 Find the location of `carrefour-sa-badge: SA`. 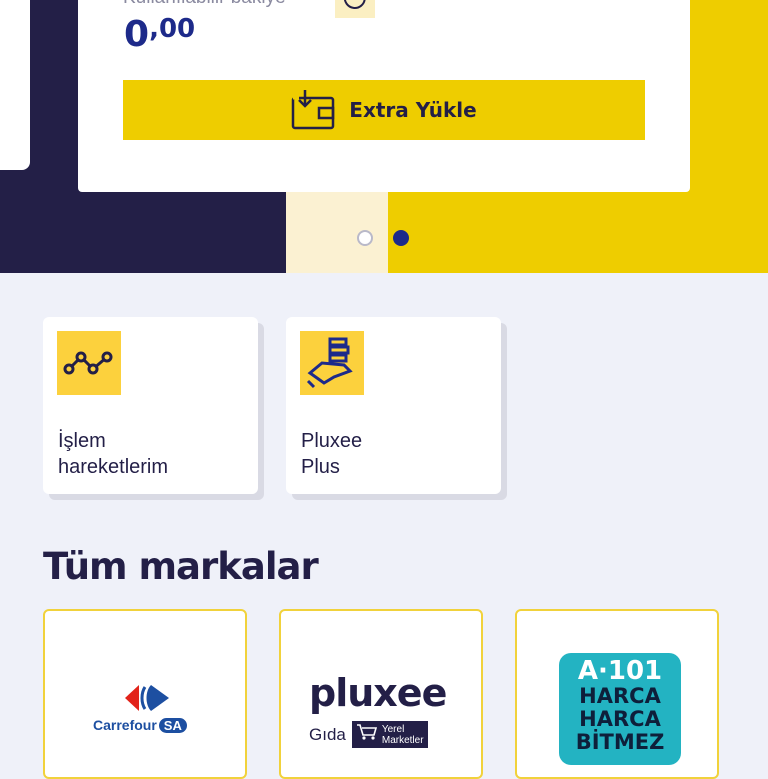

carrefour-sa-badge: SA is located at coordinates (172, 725).